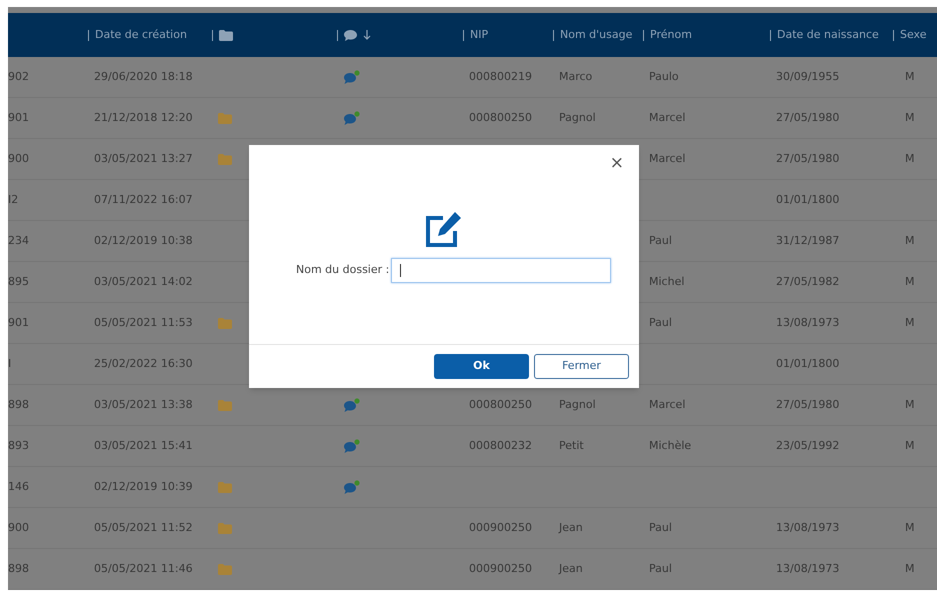  I want to click on table-cell-text: 25/02/2022 16:30, so click(143, 364).